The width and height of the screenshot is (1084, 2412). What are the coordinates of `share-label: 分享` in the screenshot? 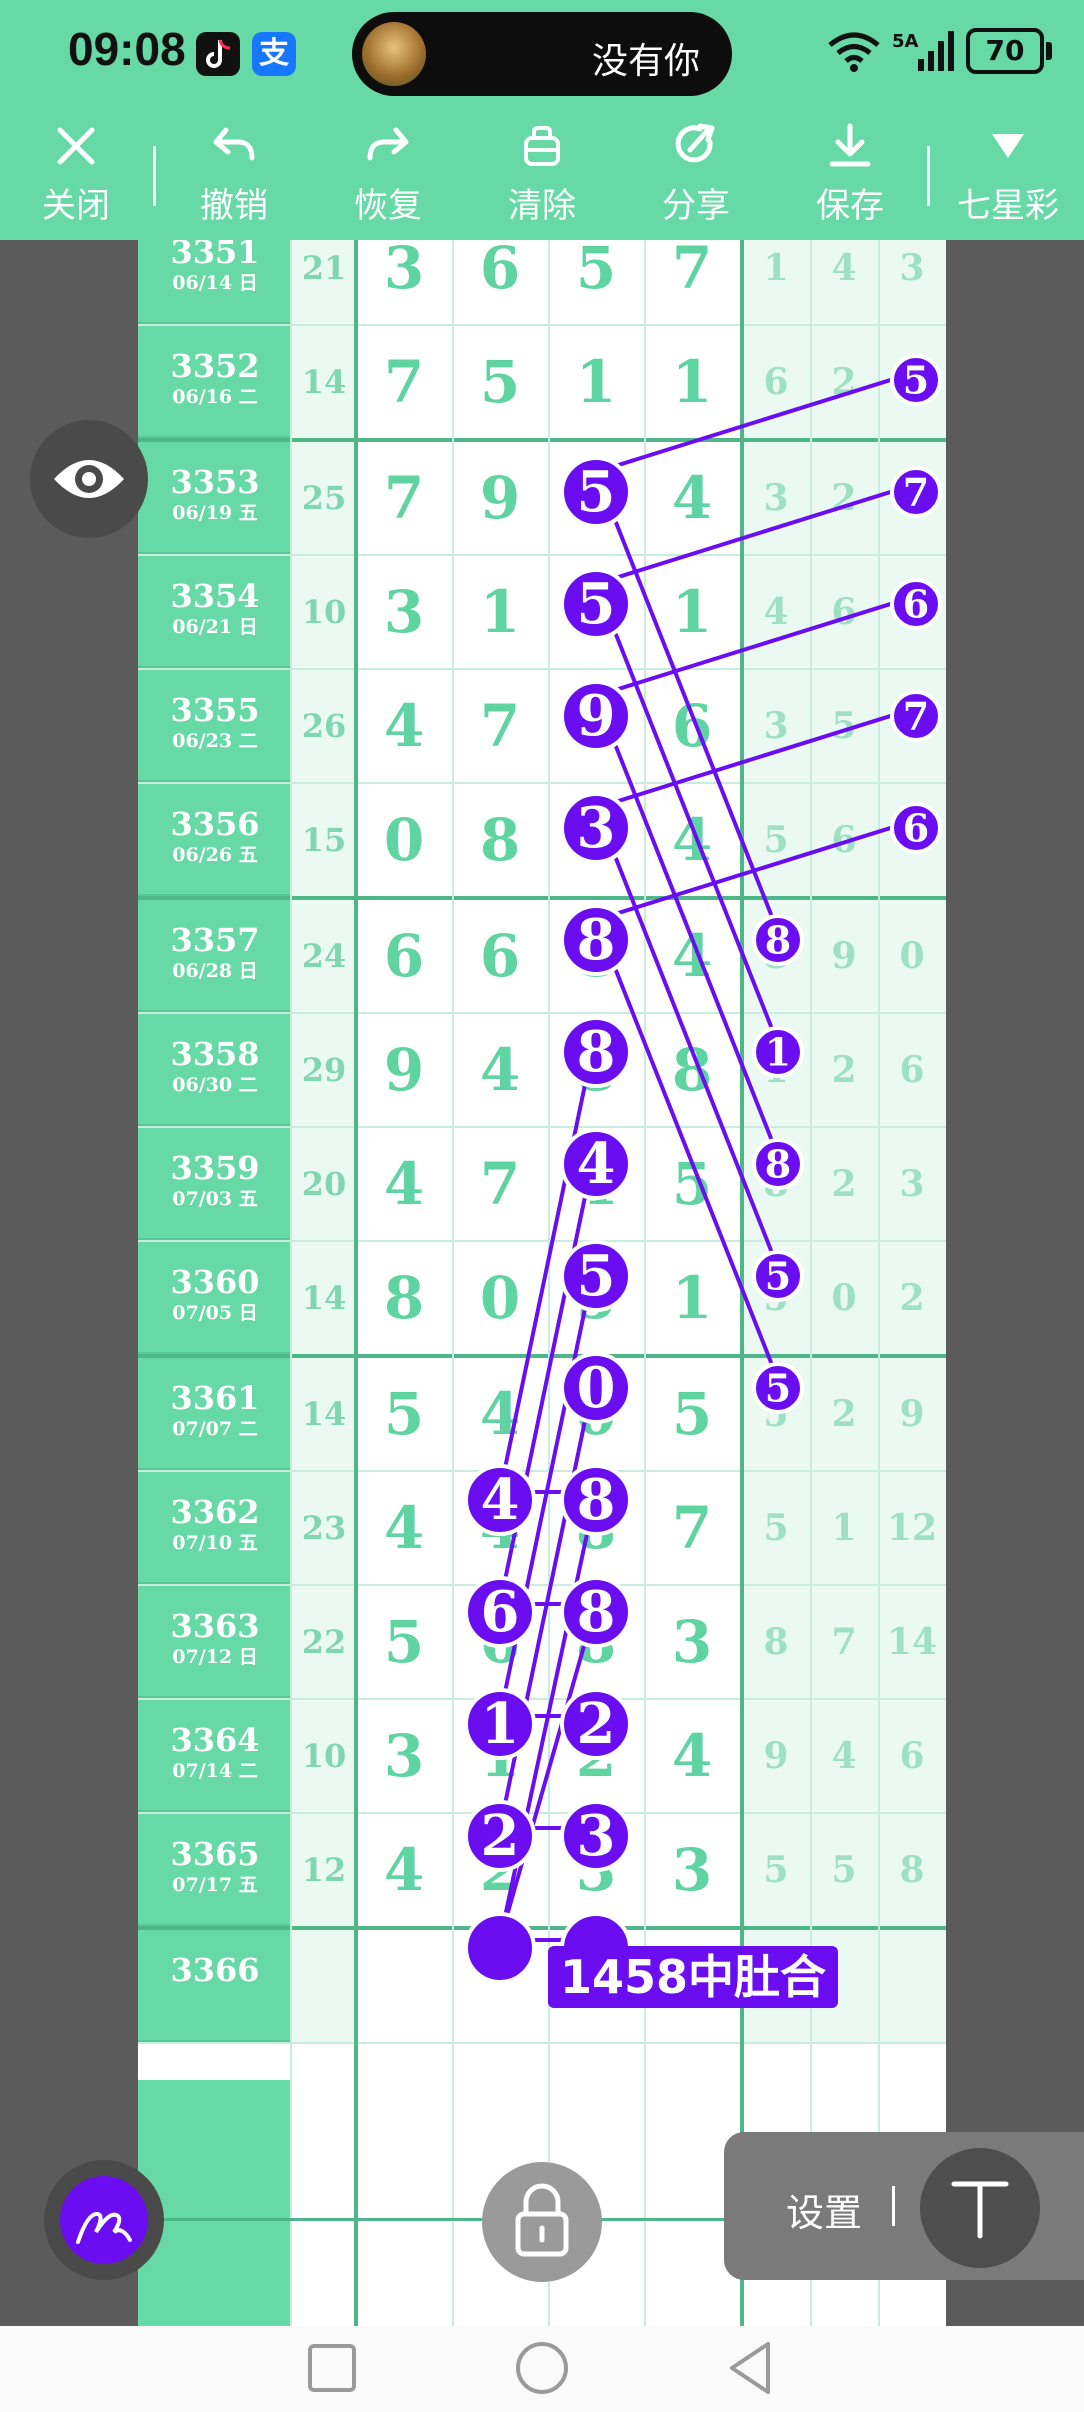 It's located at (696, 206).